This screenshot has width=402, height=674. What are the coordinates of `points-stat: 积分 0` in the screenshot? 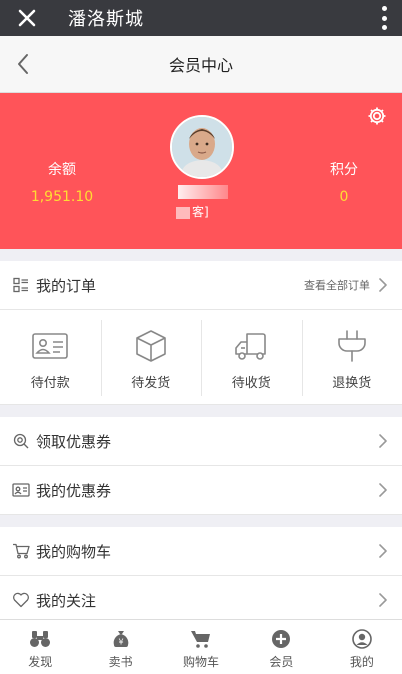 It's located at (343, 182).